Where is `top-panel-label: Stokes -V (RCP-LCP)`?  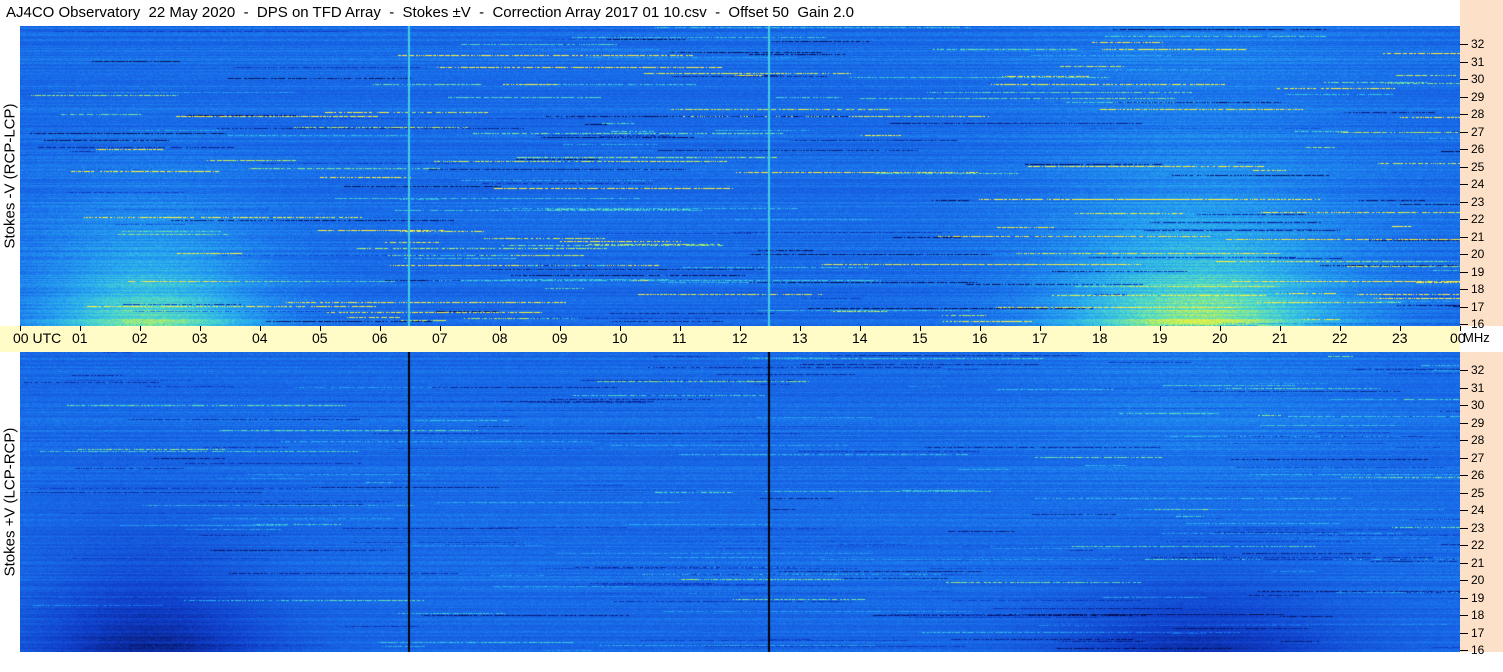
top-panel-label: Stokes -V (RCP-LCP) is located at coordinates (10, 176).